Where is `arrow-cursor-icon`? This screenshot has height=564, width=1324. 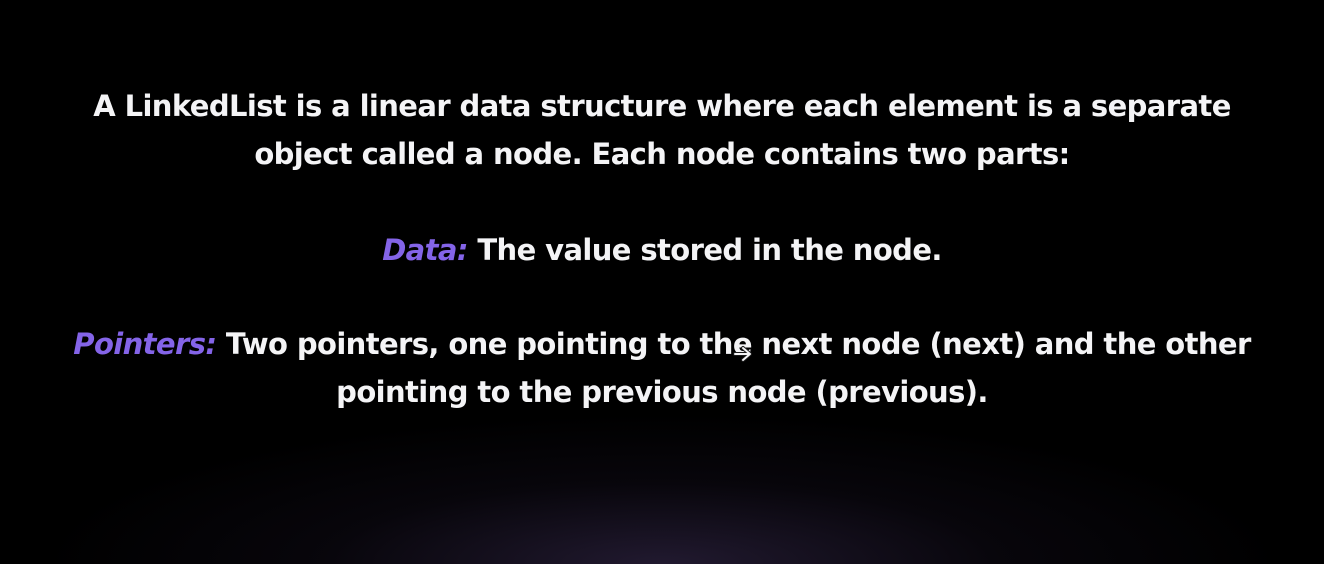 arrow-cursor-icon is located at coordinates (742, 354).